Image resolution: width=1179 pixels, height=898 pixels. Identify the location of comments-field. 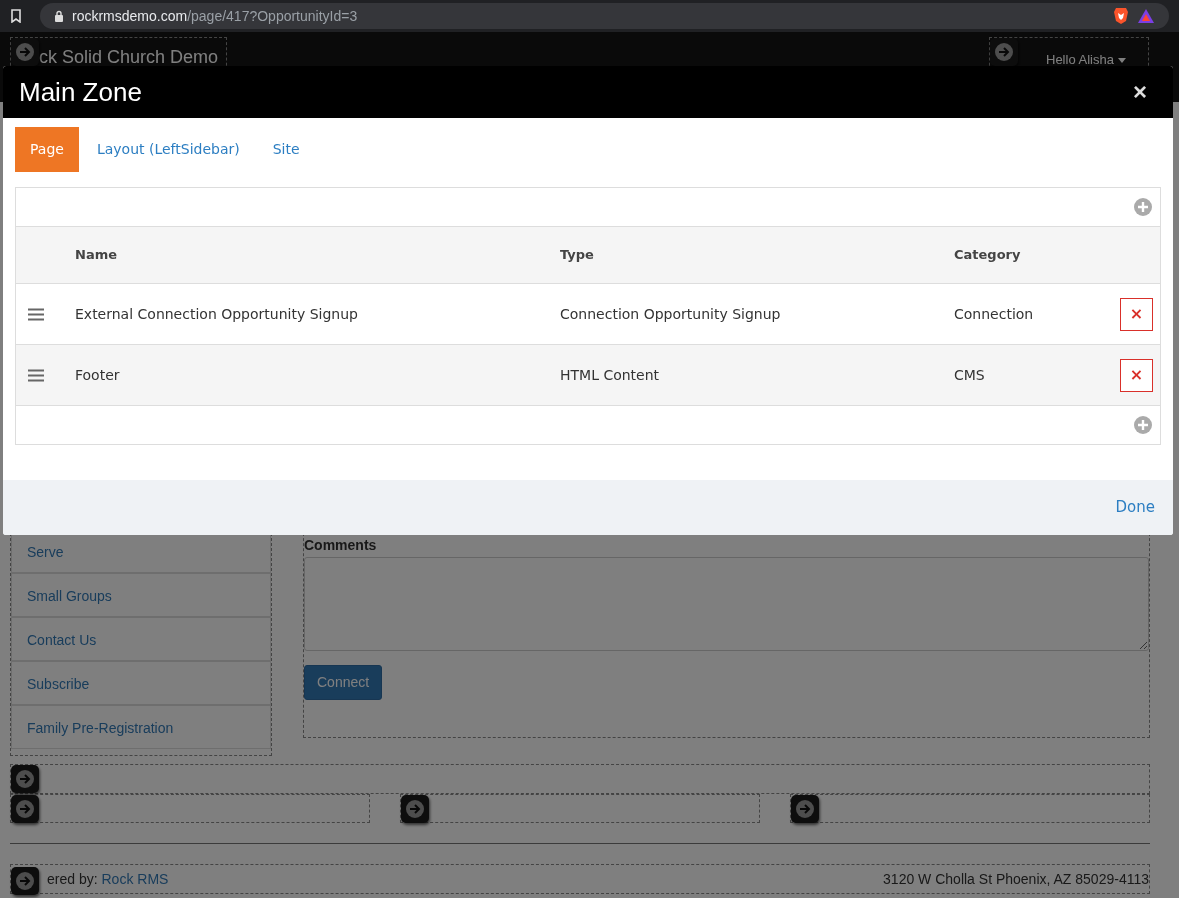
(726, 604).